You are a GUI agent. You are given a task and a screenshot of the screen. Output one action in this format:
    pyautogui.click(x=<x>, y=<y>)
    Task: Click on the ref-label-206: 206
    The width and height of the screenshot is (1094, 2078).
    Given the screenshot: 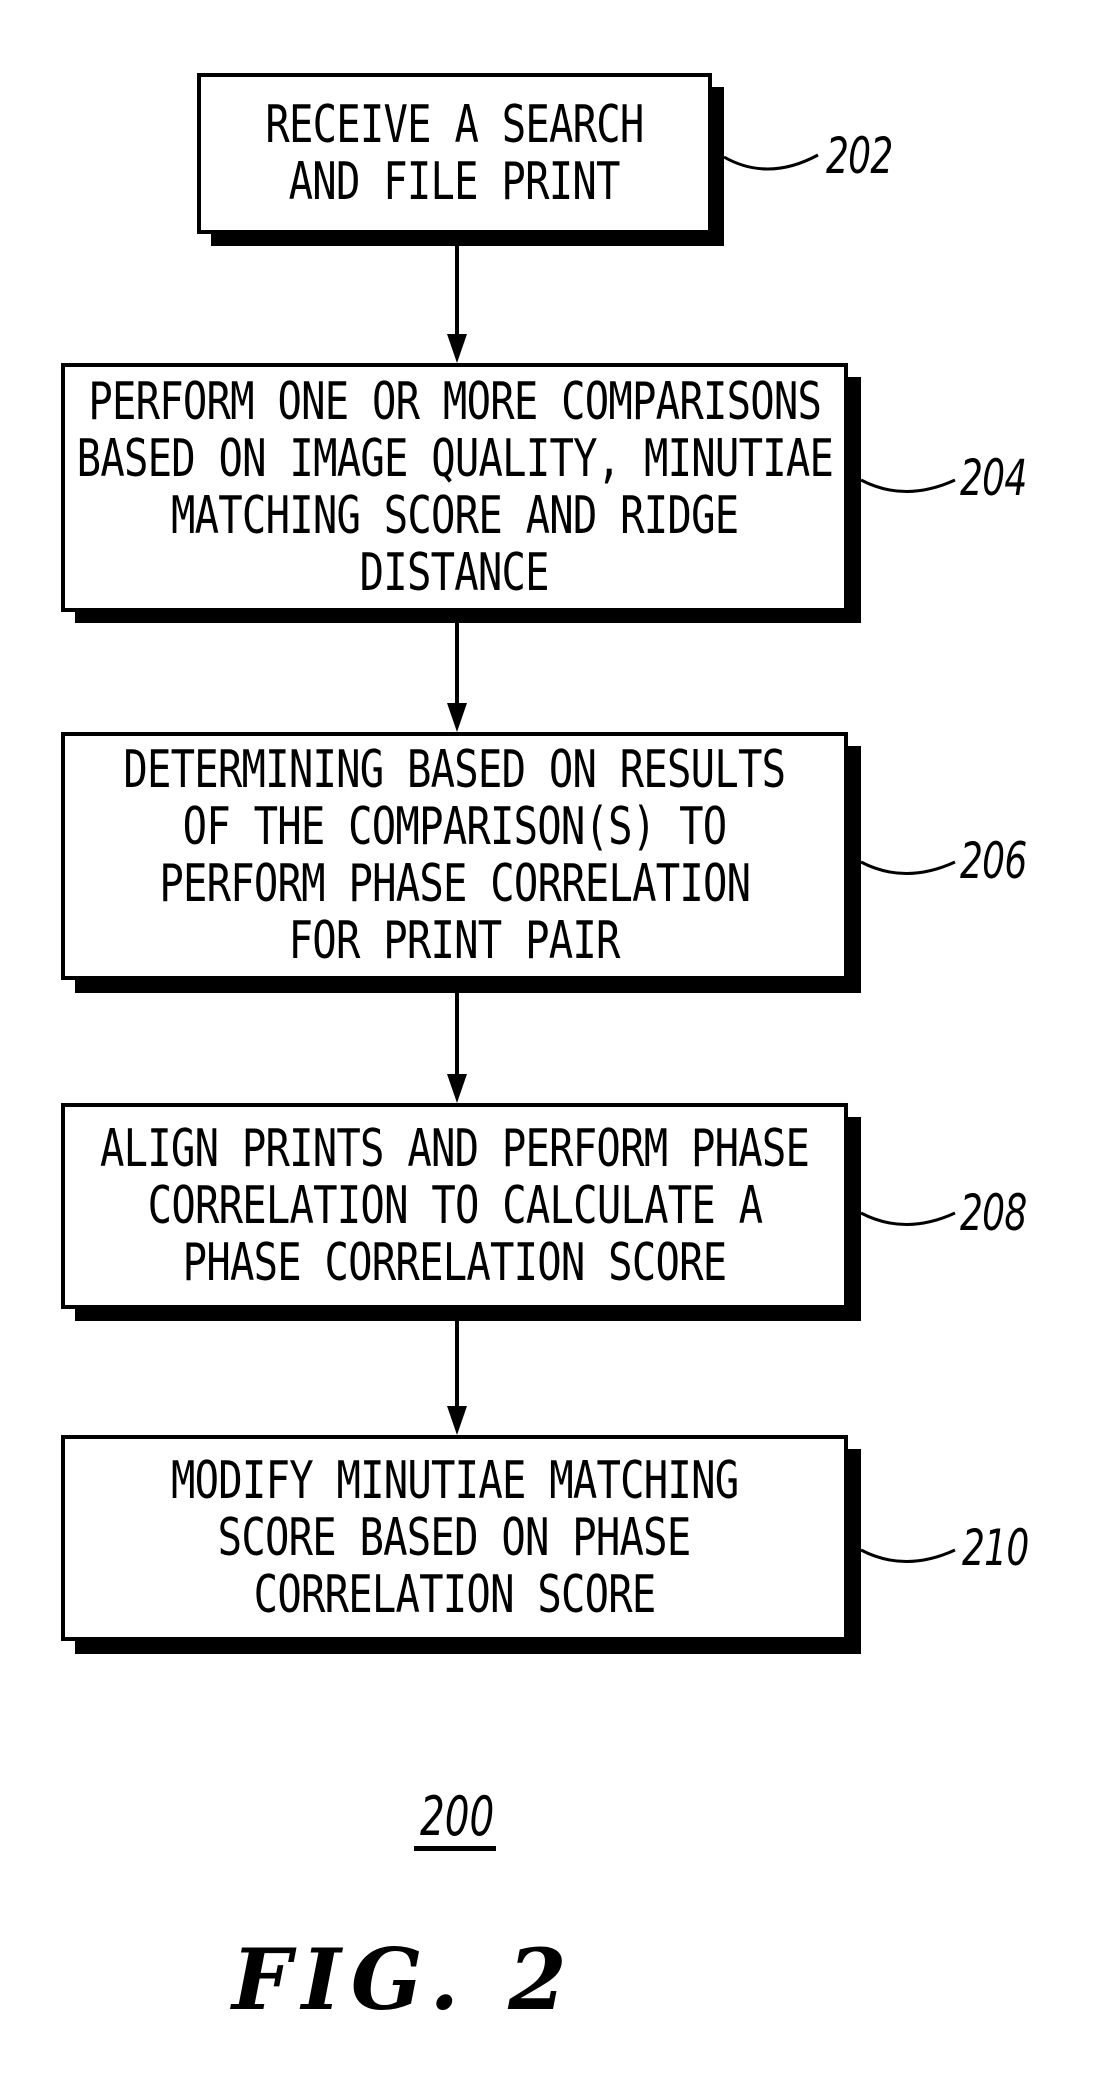 What is the action you would take?
    pyautogui.click(x=993, y=861)
    